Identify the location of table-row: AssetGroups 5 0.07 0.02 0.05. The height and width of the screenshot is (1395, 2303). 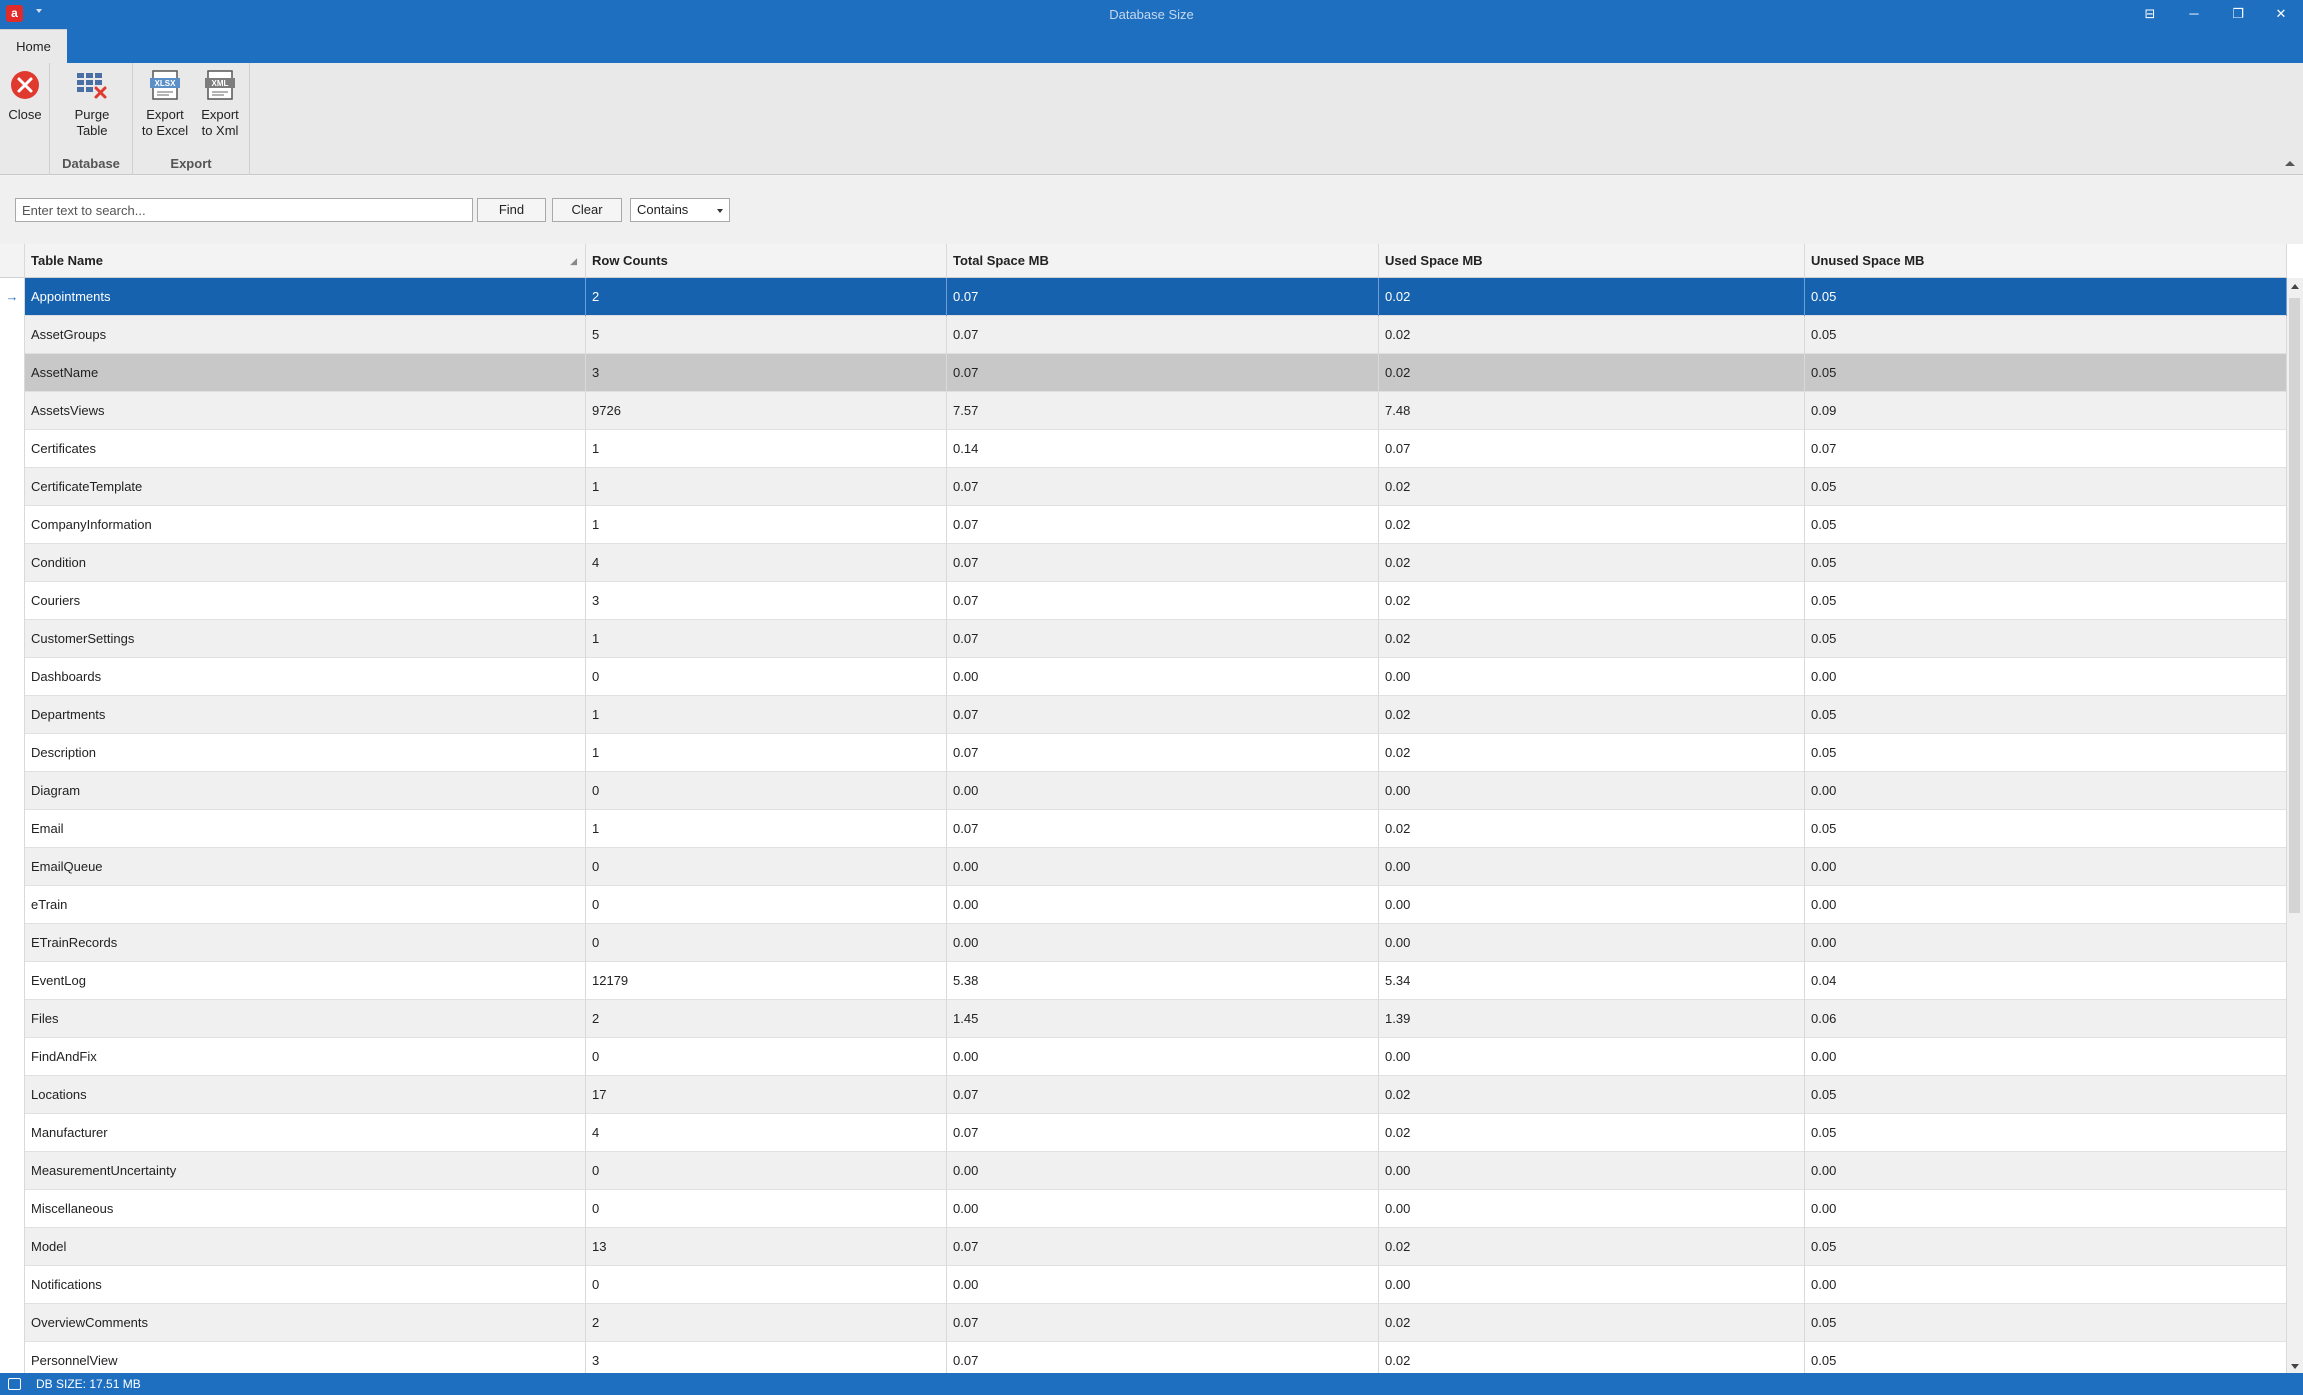
(1143, 335).